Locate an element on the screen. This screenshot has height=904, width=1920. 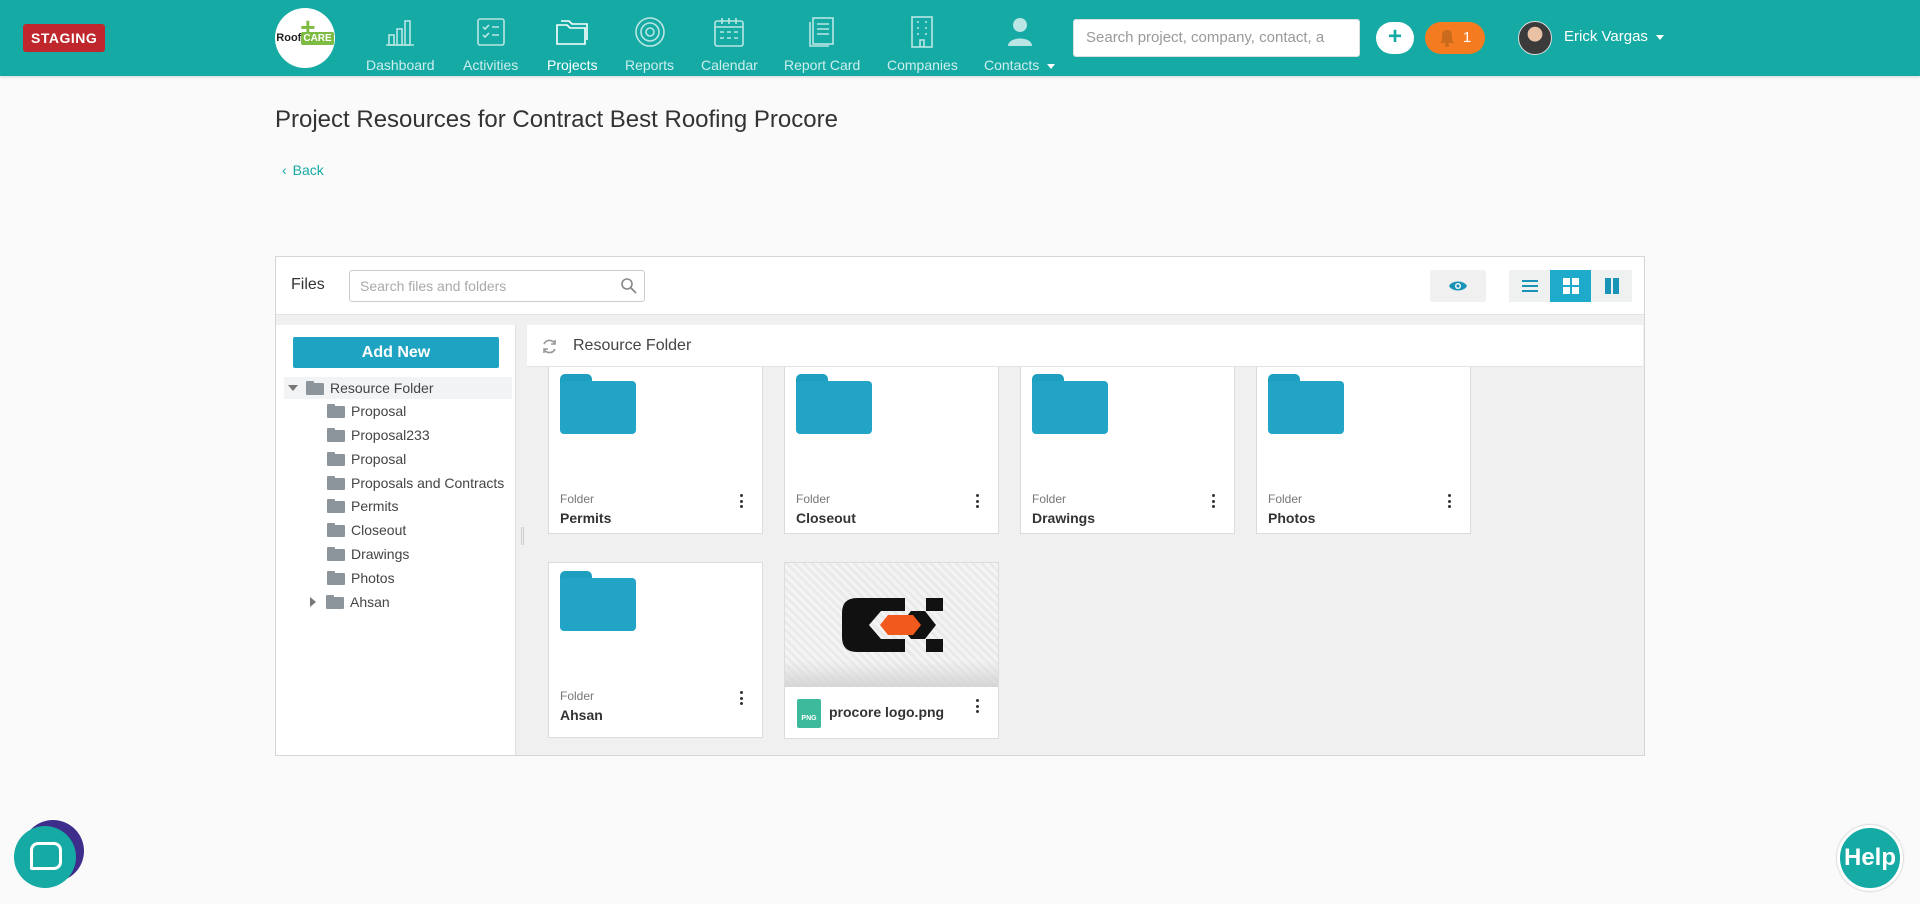
procore-logo-image is located at coordinates (892, 625).